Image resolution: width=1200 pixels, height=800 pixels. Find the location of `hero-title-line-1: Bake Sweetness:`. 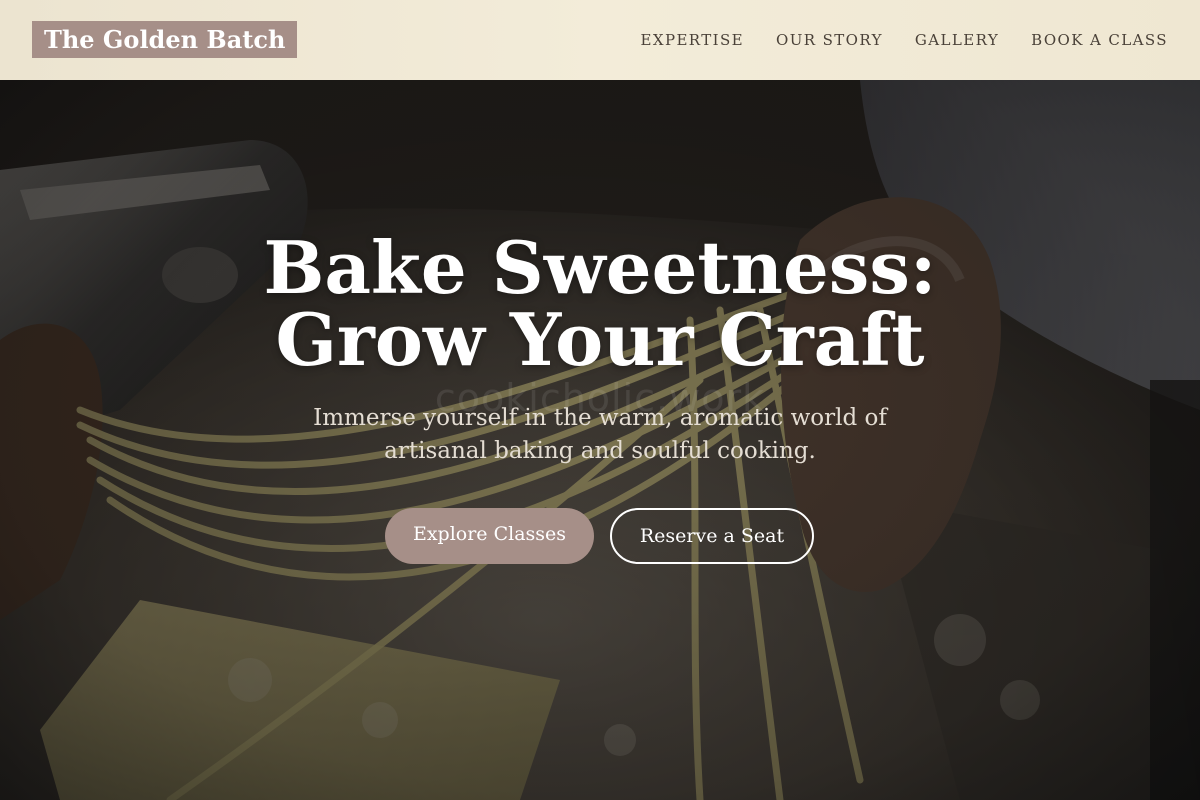

hero-title-line-1: Bake Sweetness: is located at coordinates (600, 267).